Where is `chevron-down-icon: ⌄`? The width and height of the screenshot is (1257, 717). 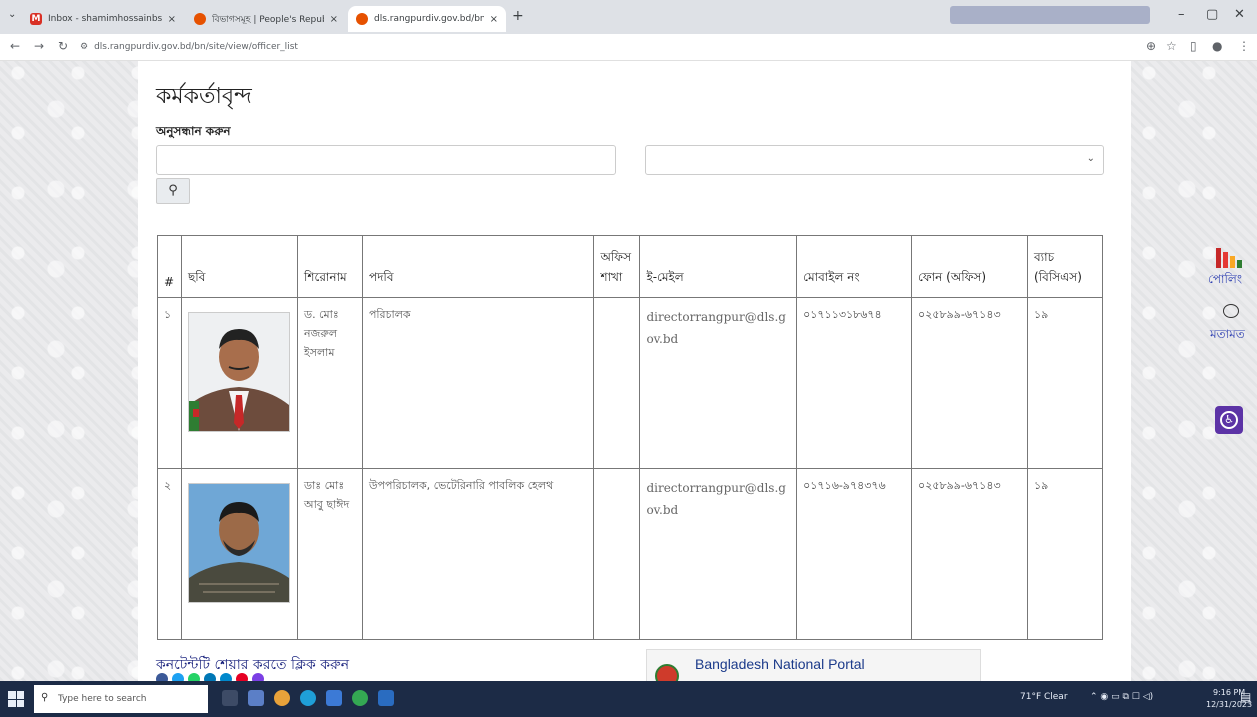 chevron-down-icon: ⌄ is located at coordinates (1090, 158).